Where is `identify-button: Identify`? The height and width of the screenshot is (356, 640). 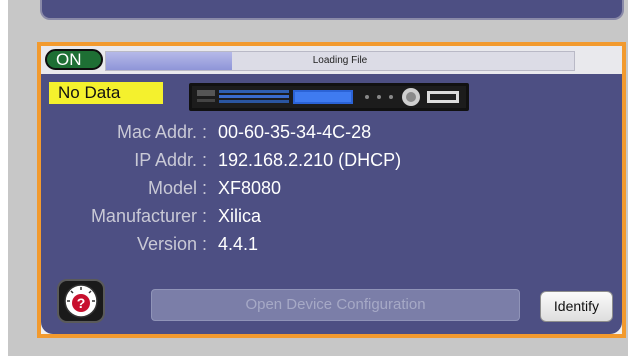 identify-button: Identify is located at coordinates (576, 306).